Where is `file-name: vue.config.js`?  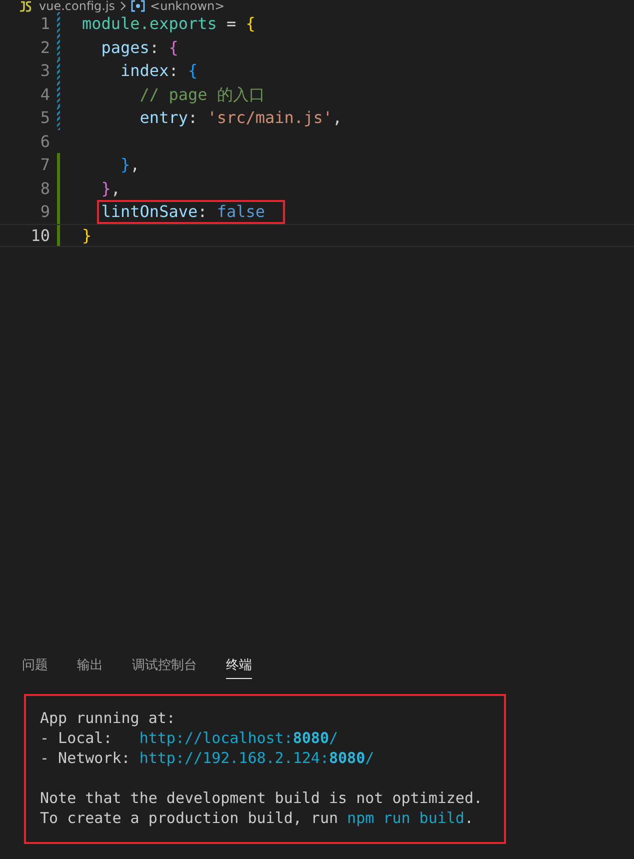 file-name: vue.config.js is located at coordinates (77, 6).